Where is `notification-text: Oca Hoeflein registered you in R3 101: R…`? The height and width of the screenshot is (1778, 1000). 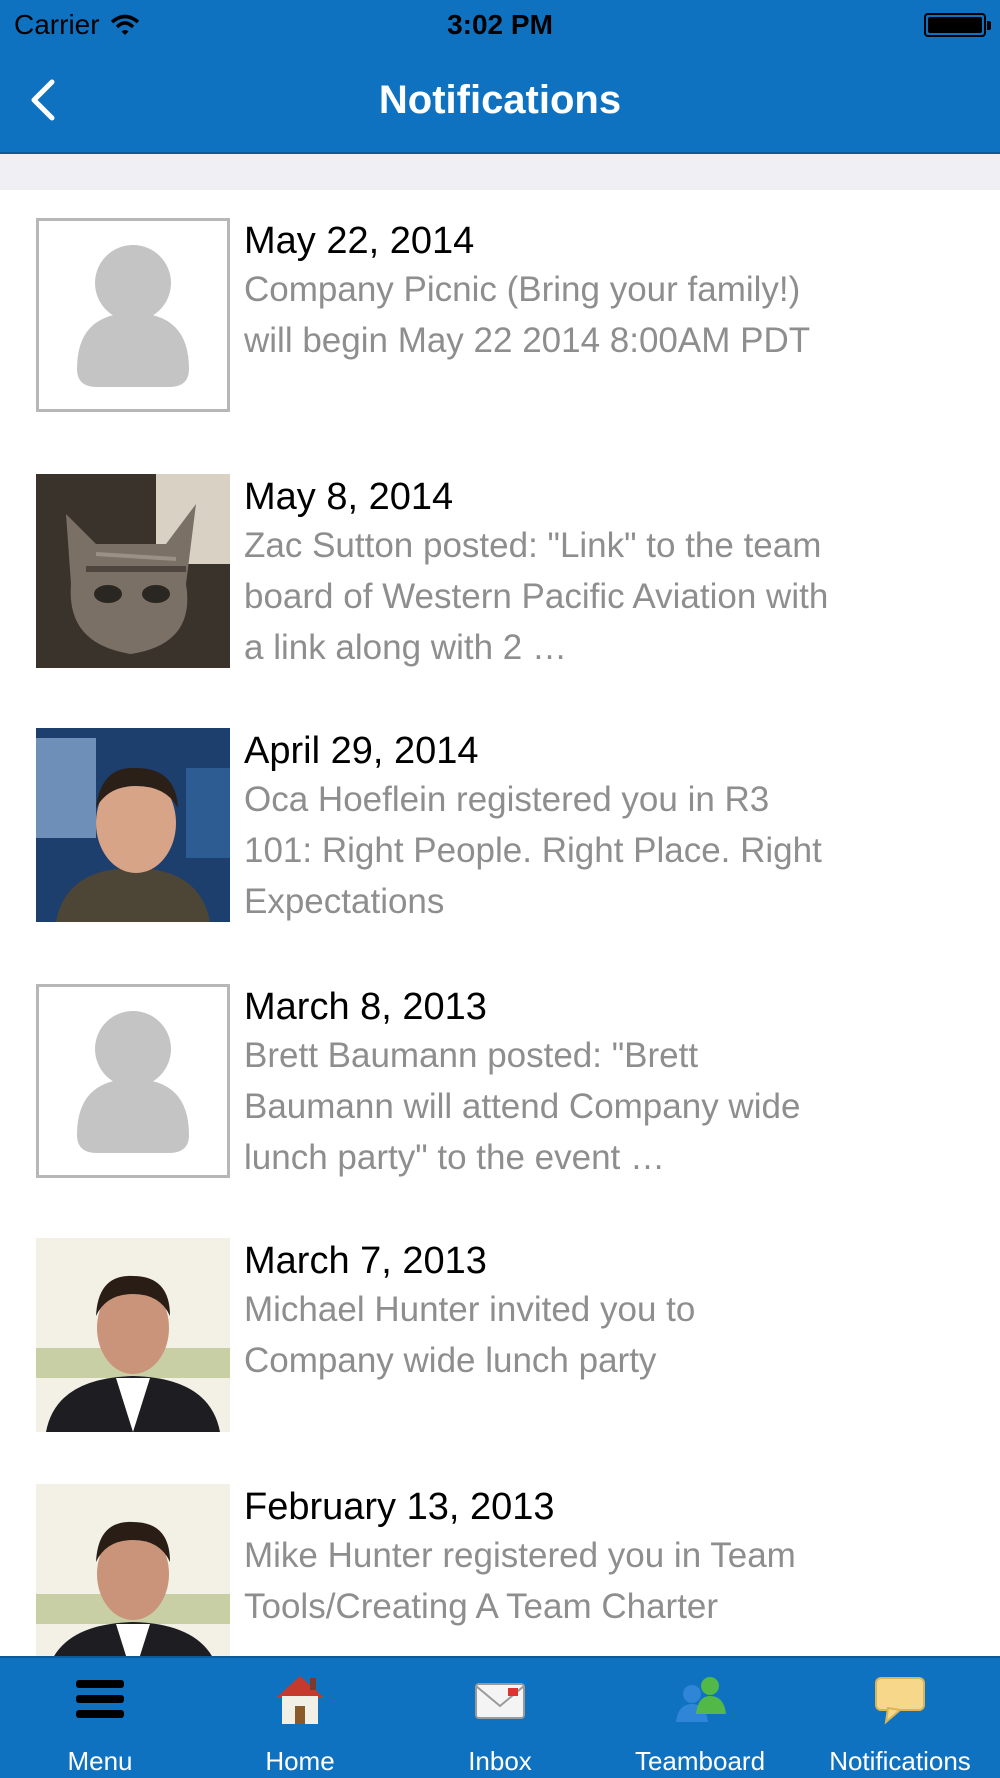 notification-text: Oca Hoeflein registered you in R3 101: R… is located at coordinates (533, 850).